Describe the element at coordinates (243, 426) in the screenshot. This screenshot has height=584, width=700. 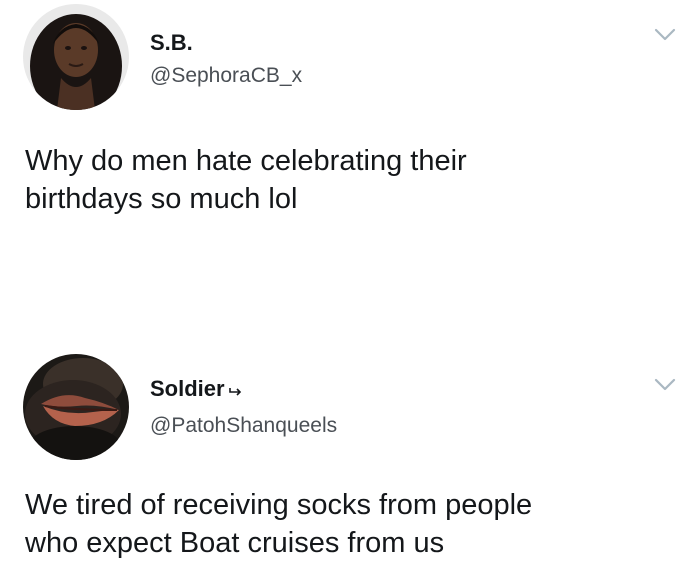
I see `user-handle: @PatohShanqueels` at that location.